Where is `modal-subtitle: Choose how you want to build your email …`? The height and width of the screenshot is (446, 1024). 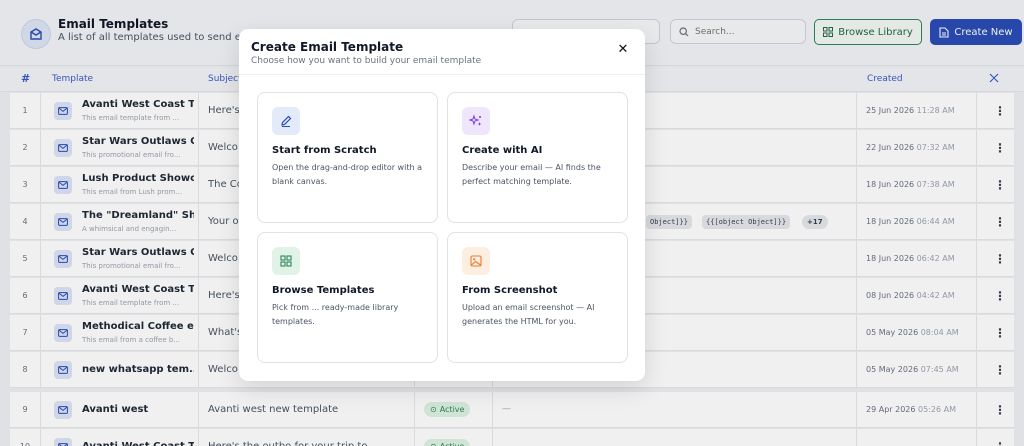 modal-subtitle: Choose how you want to build your email … is located at coordinates (366, 61).